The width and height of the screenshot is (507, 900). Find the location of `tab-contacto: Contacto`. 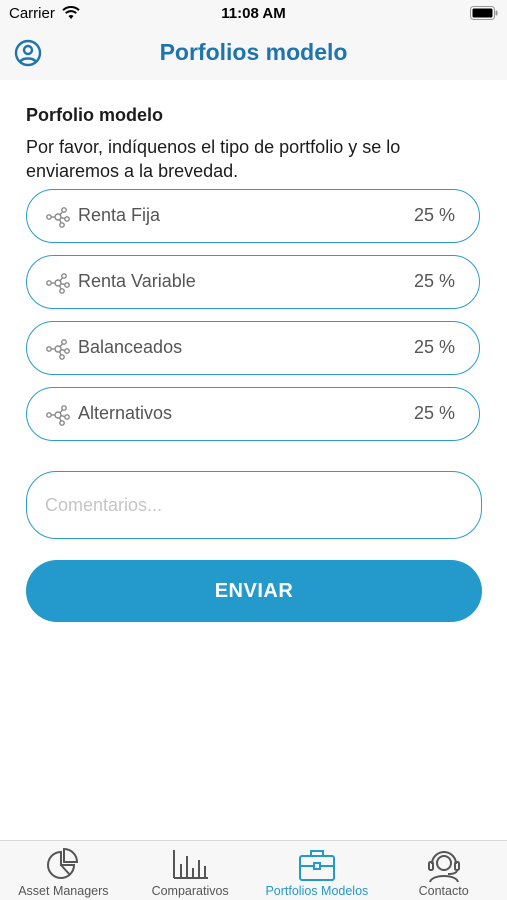

tab-contacto: Contacto is located at coordinates (443, 870).